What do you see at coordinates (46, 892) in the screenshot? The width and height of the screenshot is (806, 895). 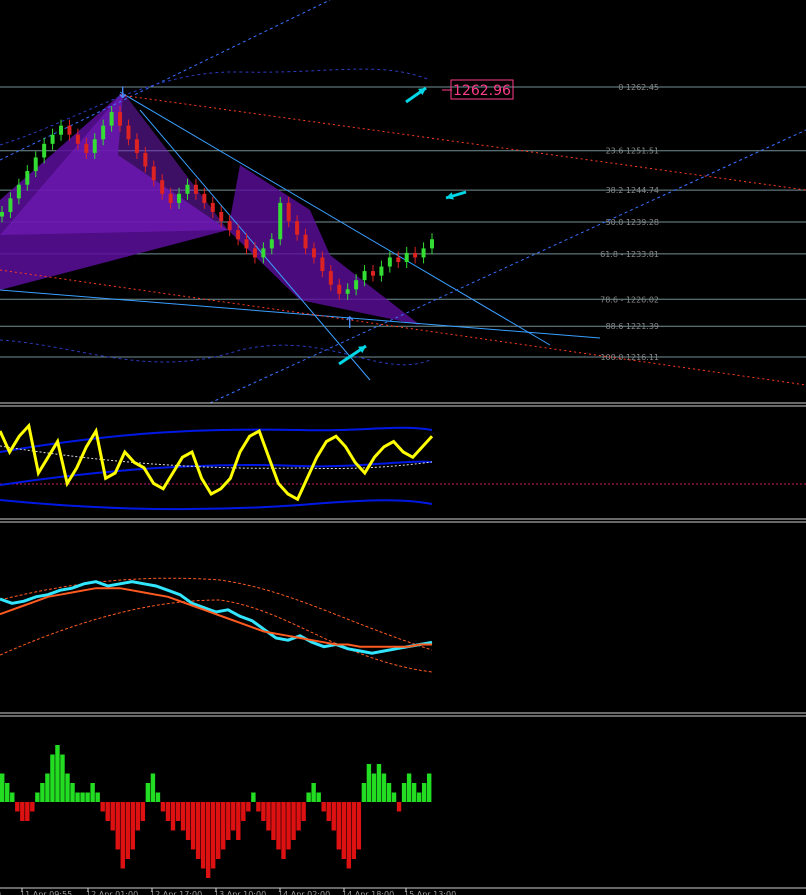 I see `time-label: 11 Apr 09:55` at bounding box center [46, 892].